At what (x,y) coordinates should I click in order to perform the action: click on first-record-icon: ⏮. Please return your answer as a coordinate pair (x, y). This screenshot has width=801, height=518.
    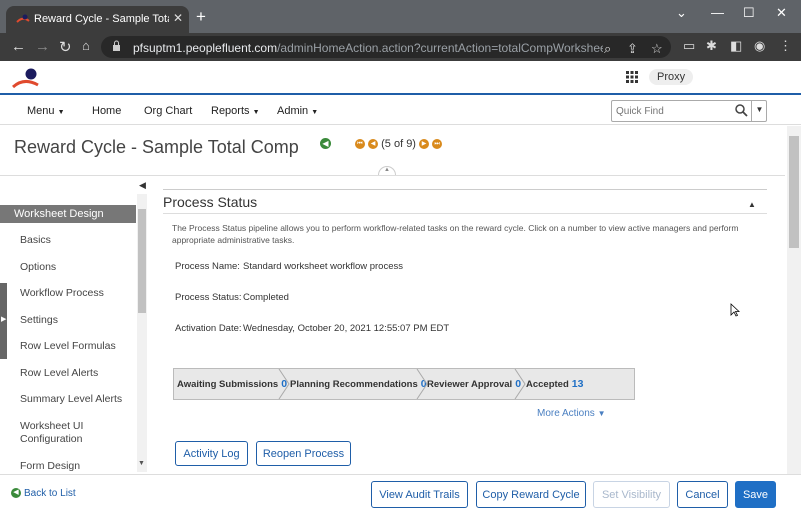
    Looking at the image, I should click on (360, 144).